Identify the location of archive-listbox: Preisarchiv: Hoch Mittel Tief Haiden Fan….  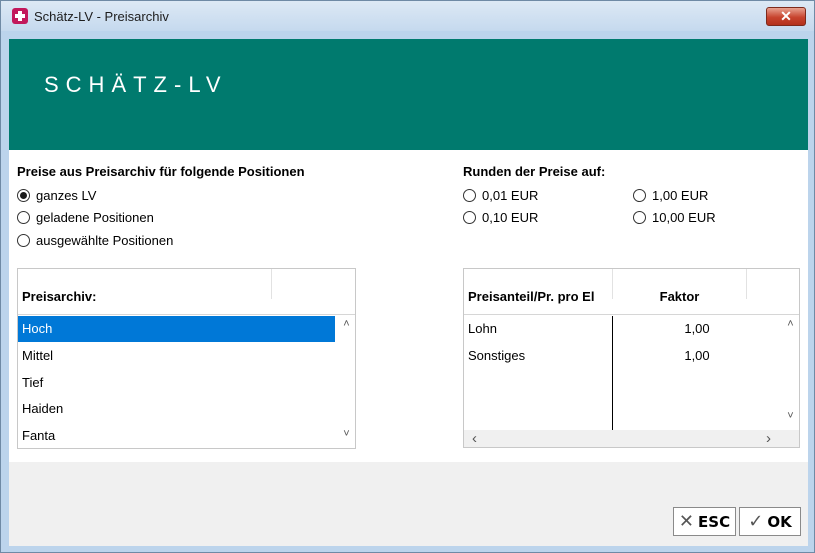
(186, 358).